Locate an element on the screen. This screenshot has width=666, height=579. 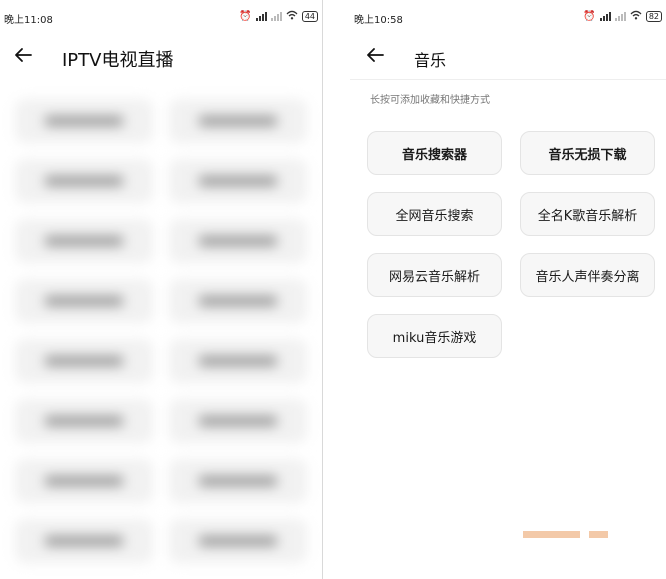
app-bar: 音乐 is located at coordinates (508, 56).